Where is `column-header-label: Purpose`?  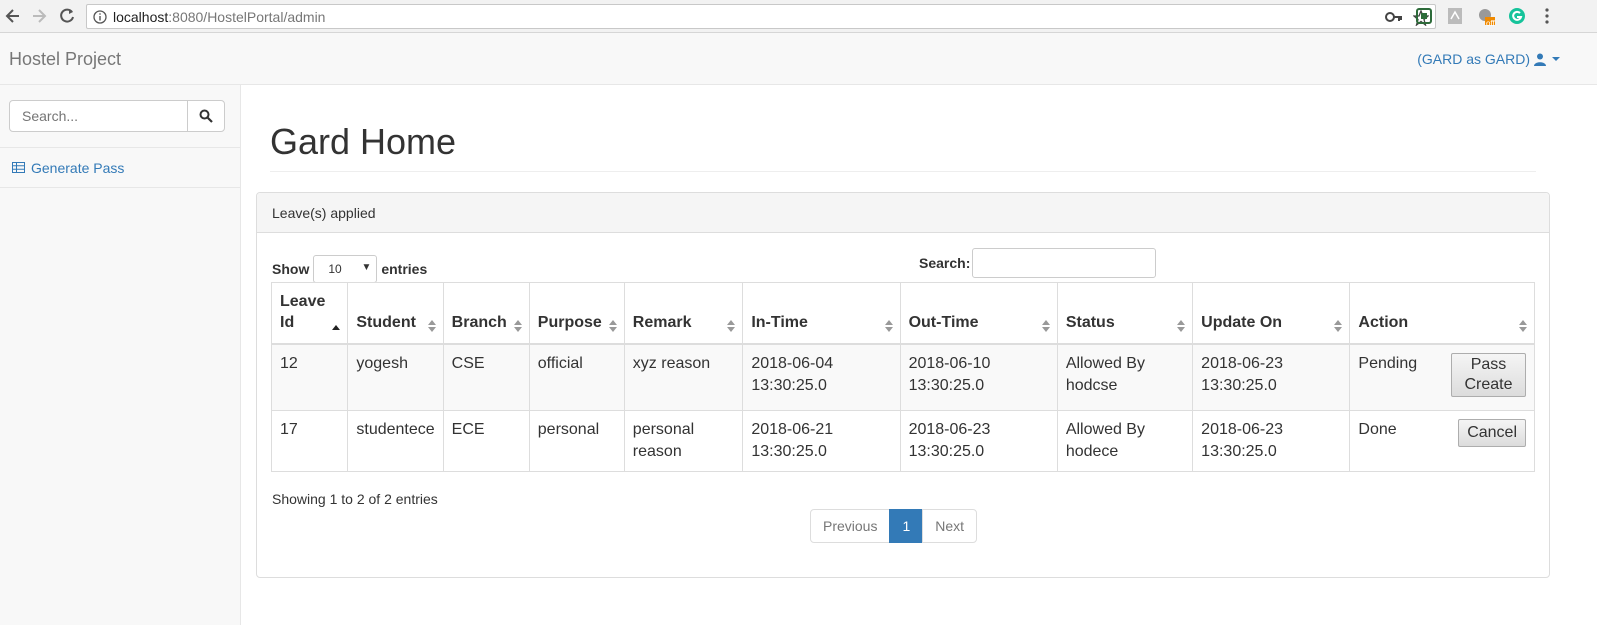 column-header-label: Purpose is located at coordinates (569, 322).